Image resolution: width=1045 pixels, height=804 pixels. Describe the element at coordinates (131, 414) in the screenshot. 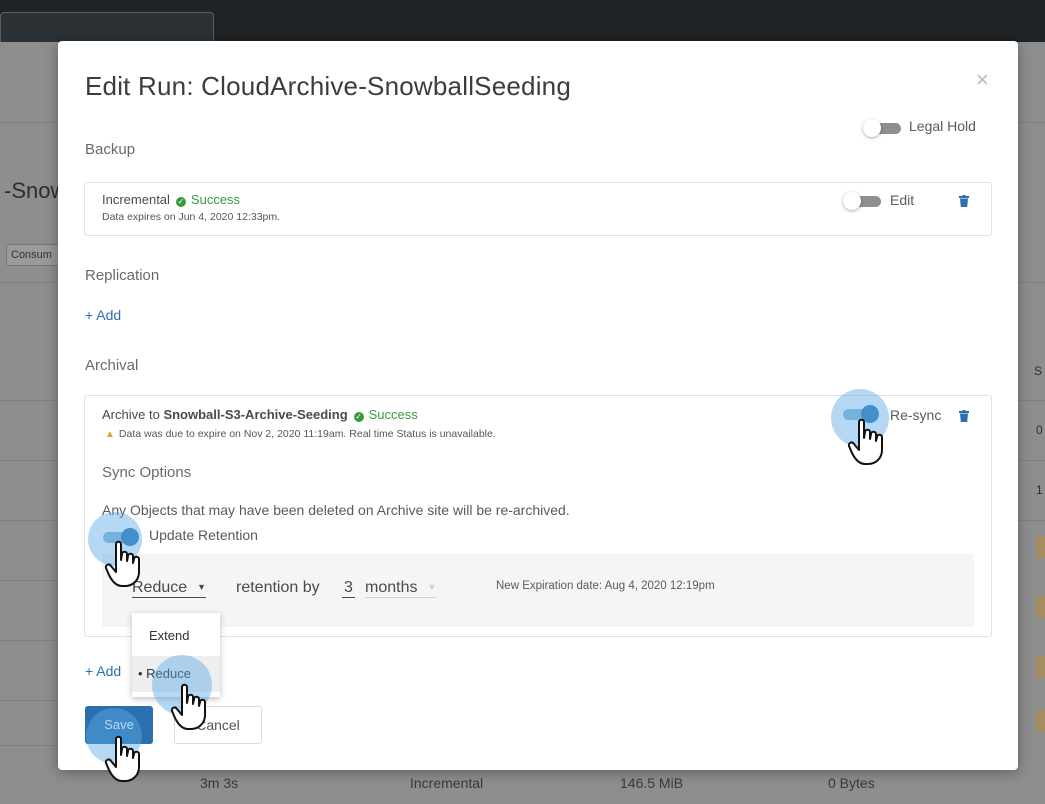

I see `archival-target-prefix: Archive to` at that location.